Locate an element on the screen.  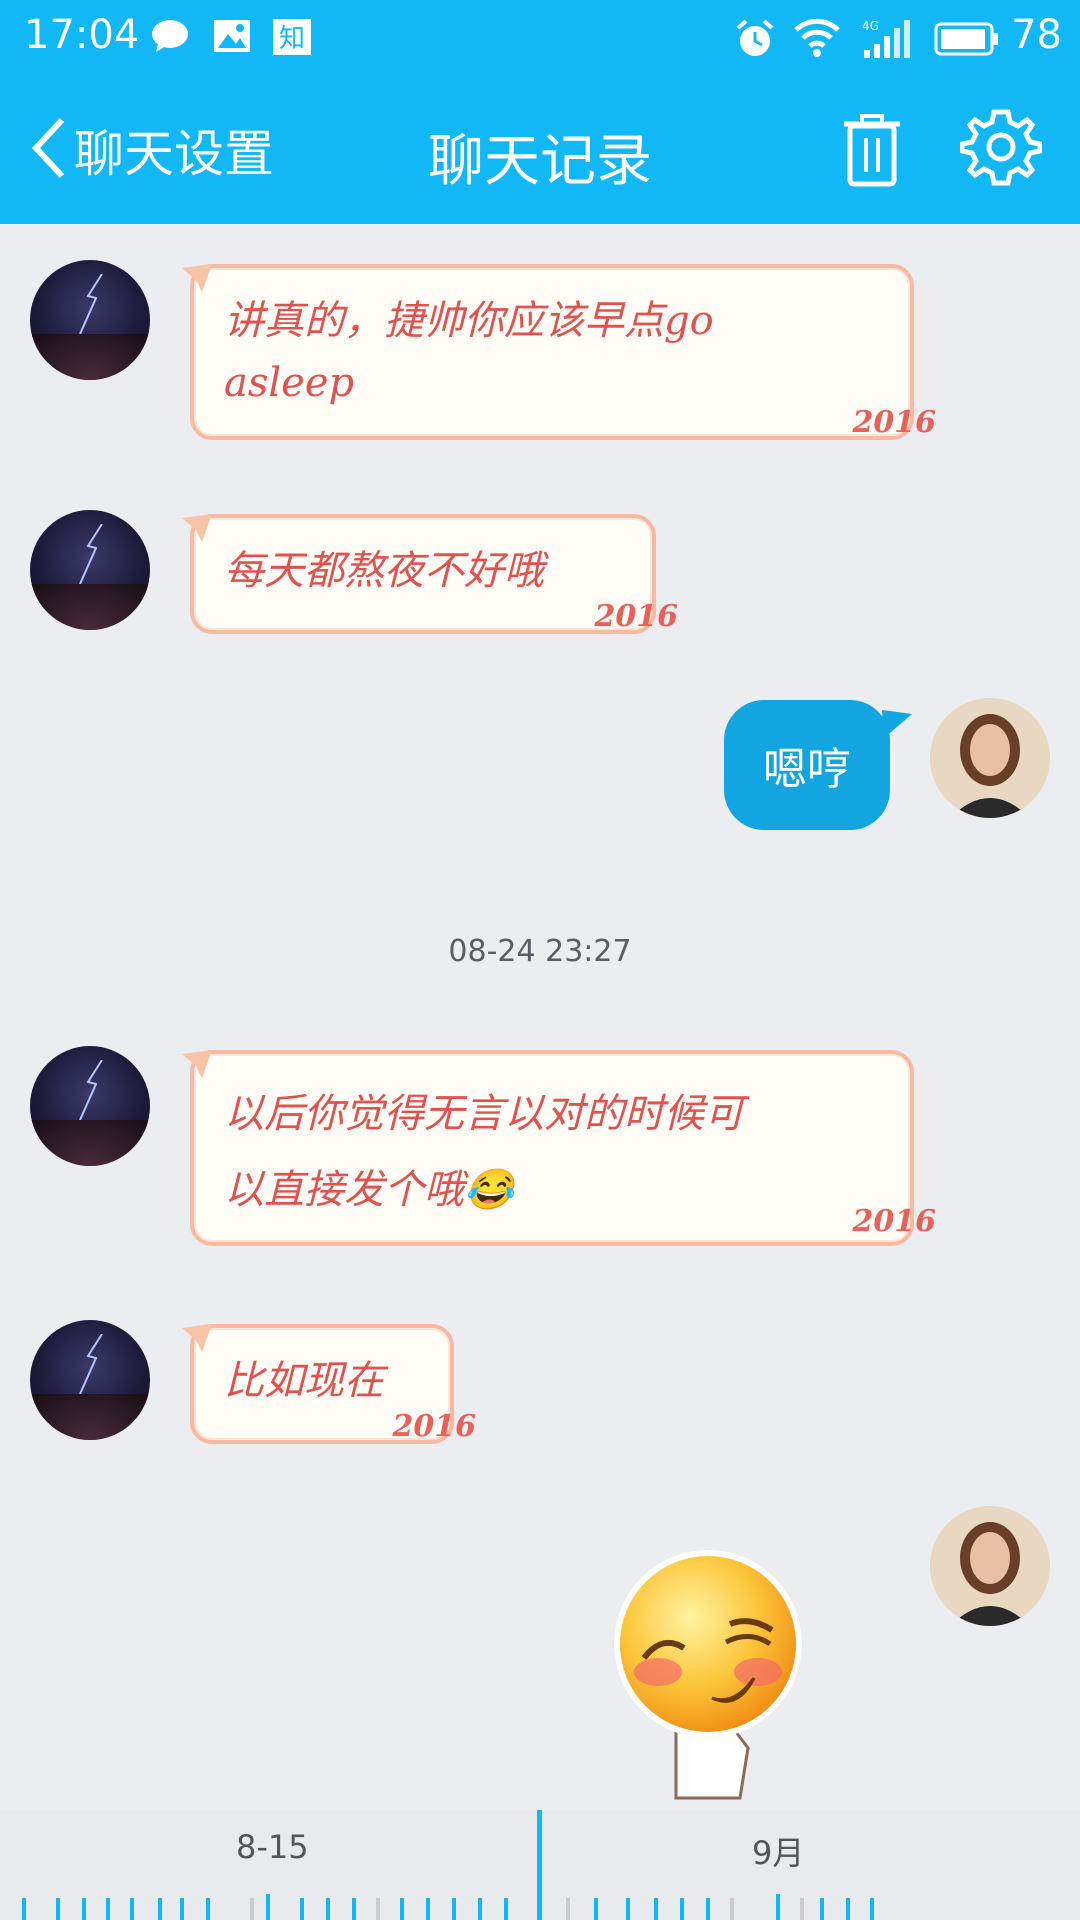
message-text: 以后你觉得无言以对的时候可 is located at coordinates (484, 1114).